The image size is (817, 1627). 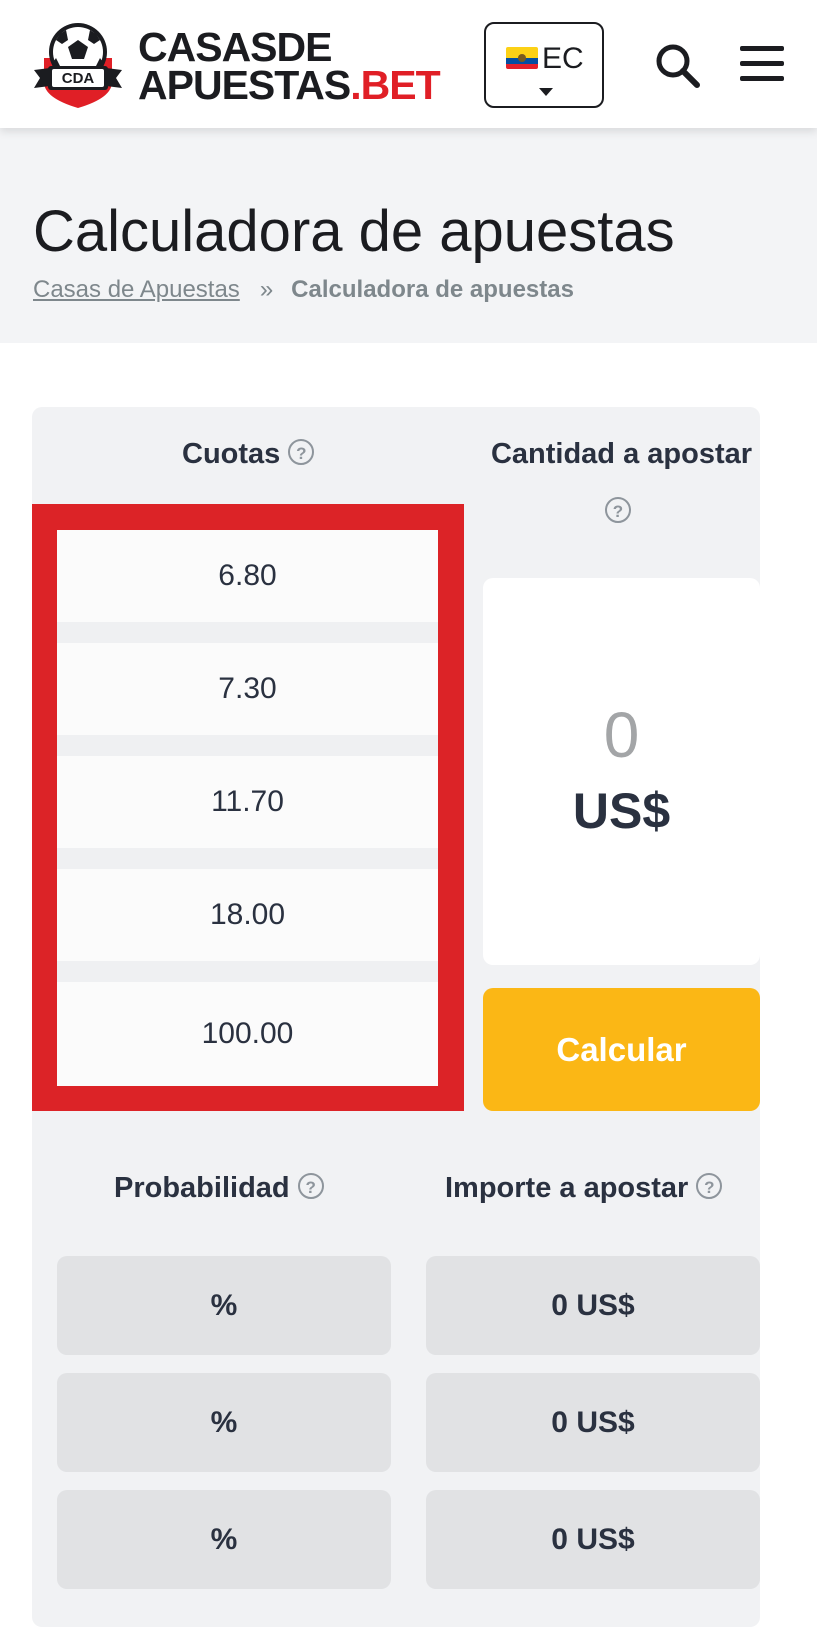 I want to click on breadcrumb-current: Calculadora de apuestas, so click(x=432, y=289).